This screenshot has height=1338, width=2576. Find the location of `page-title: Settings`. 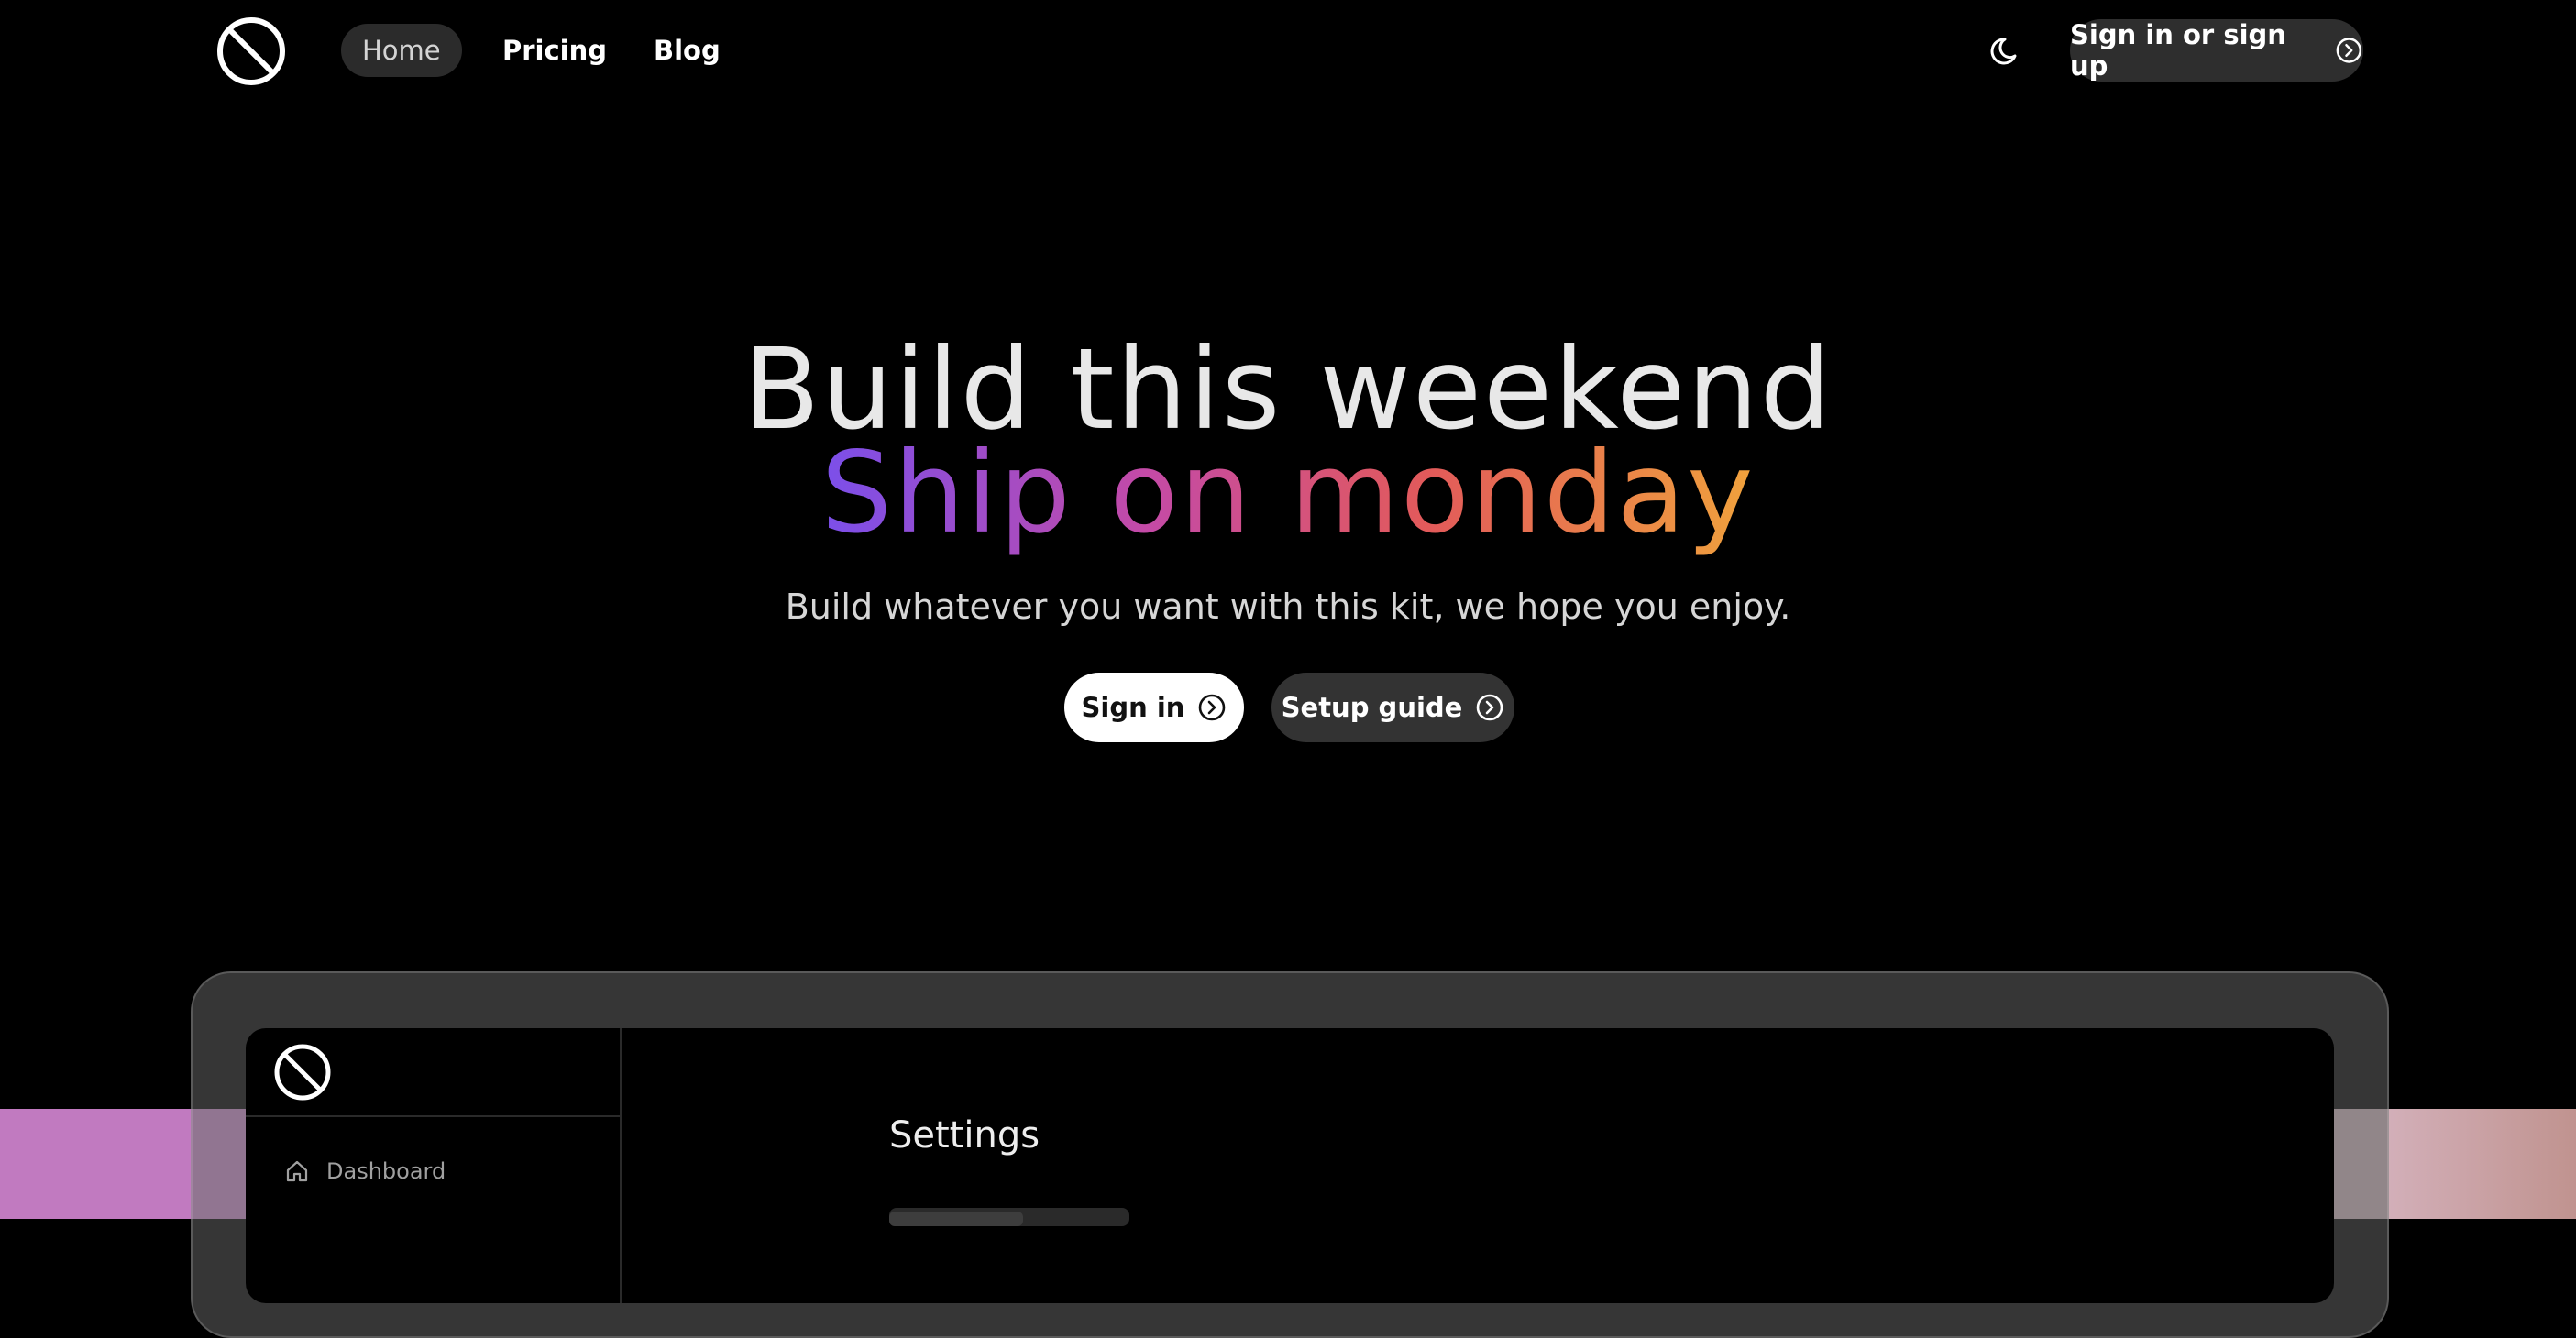

page-title: Settings is located at coordinates (965, 1135).